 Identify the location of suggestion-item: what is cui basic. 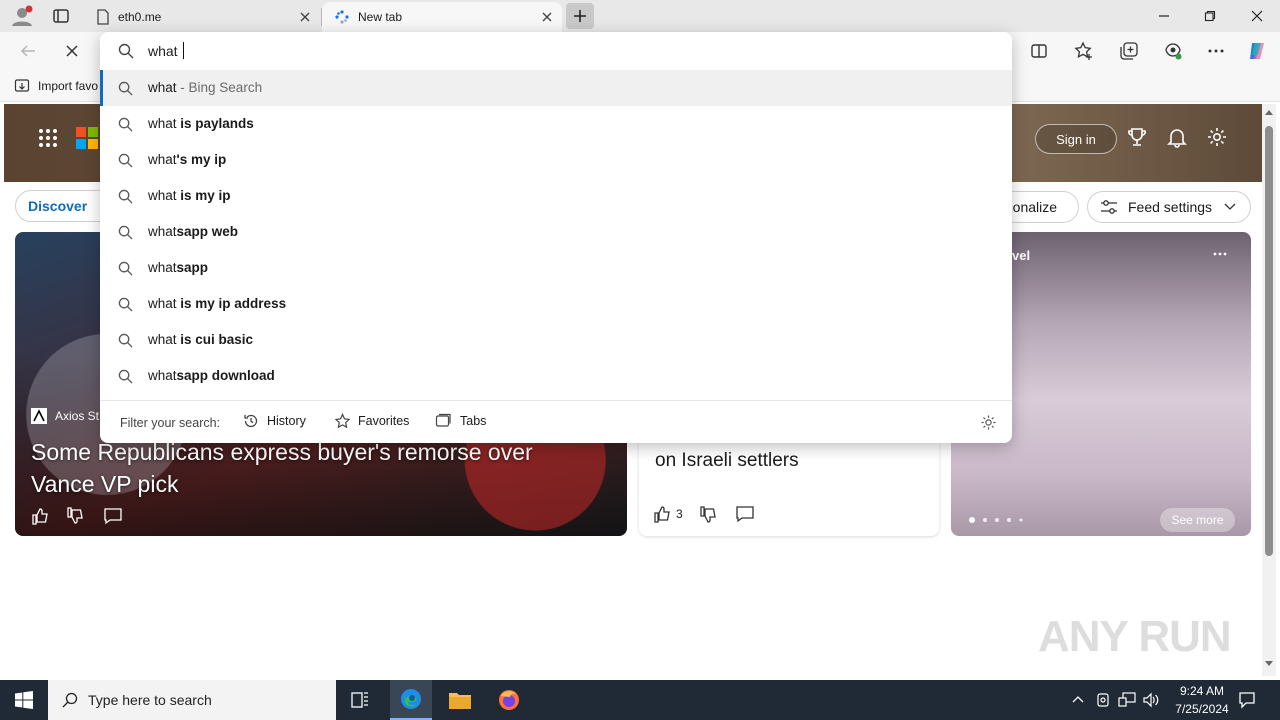
(556, 340).